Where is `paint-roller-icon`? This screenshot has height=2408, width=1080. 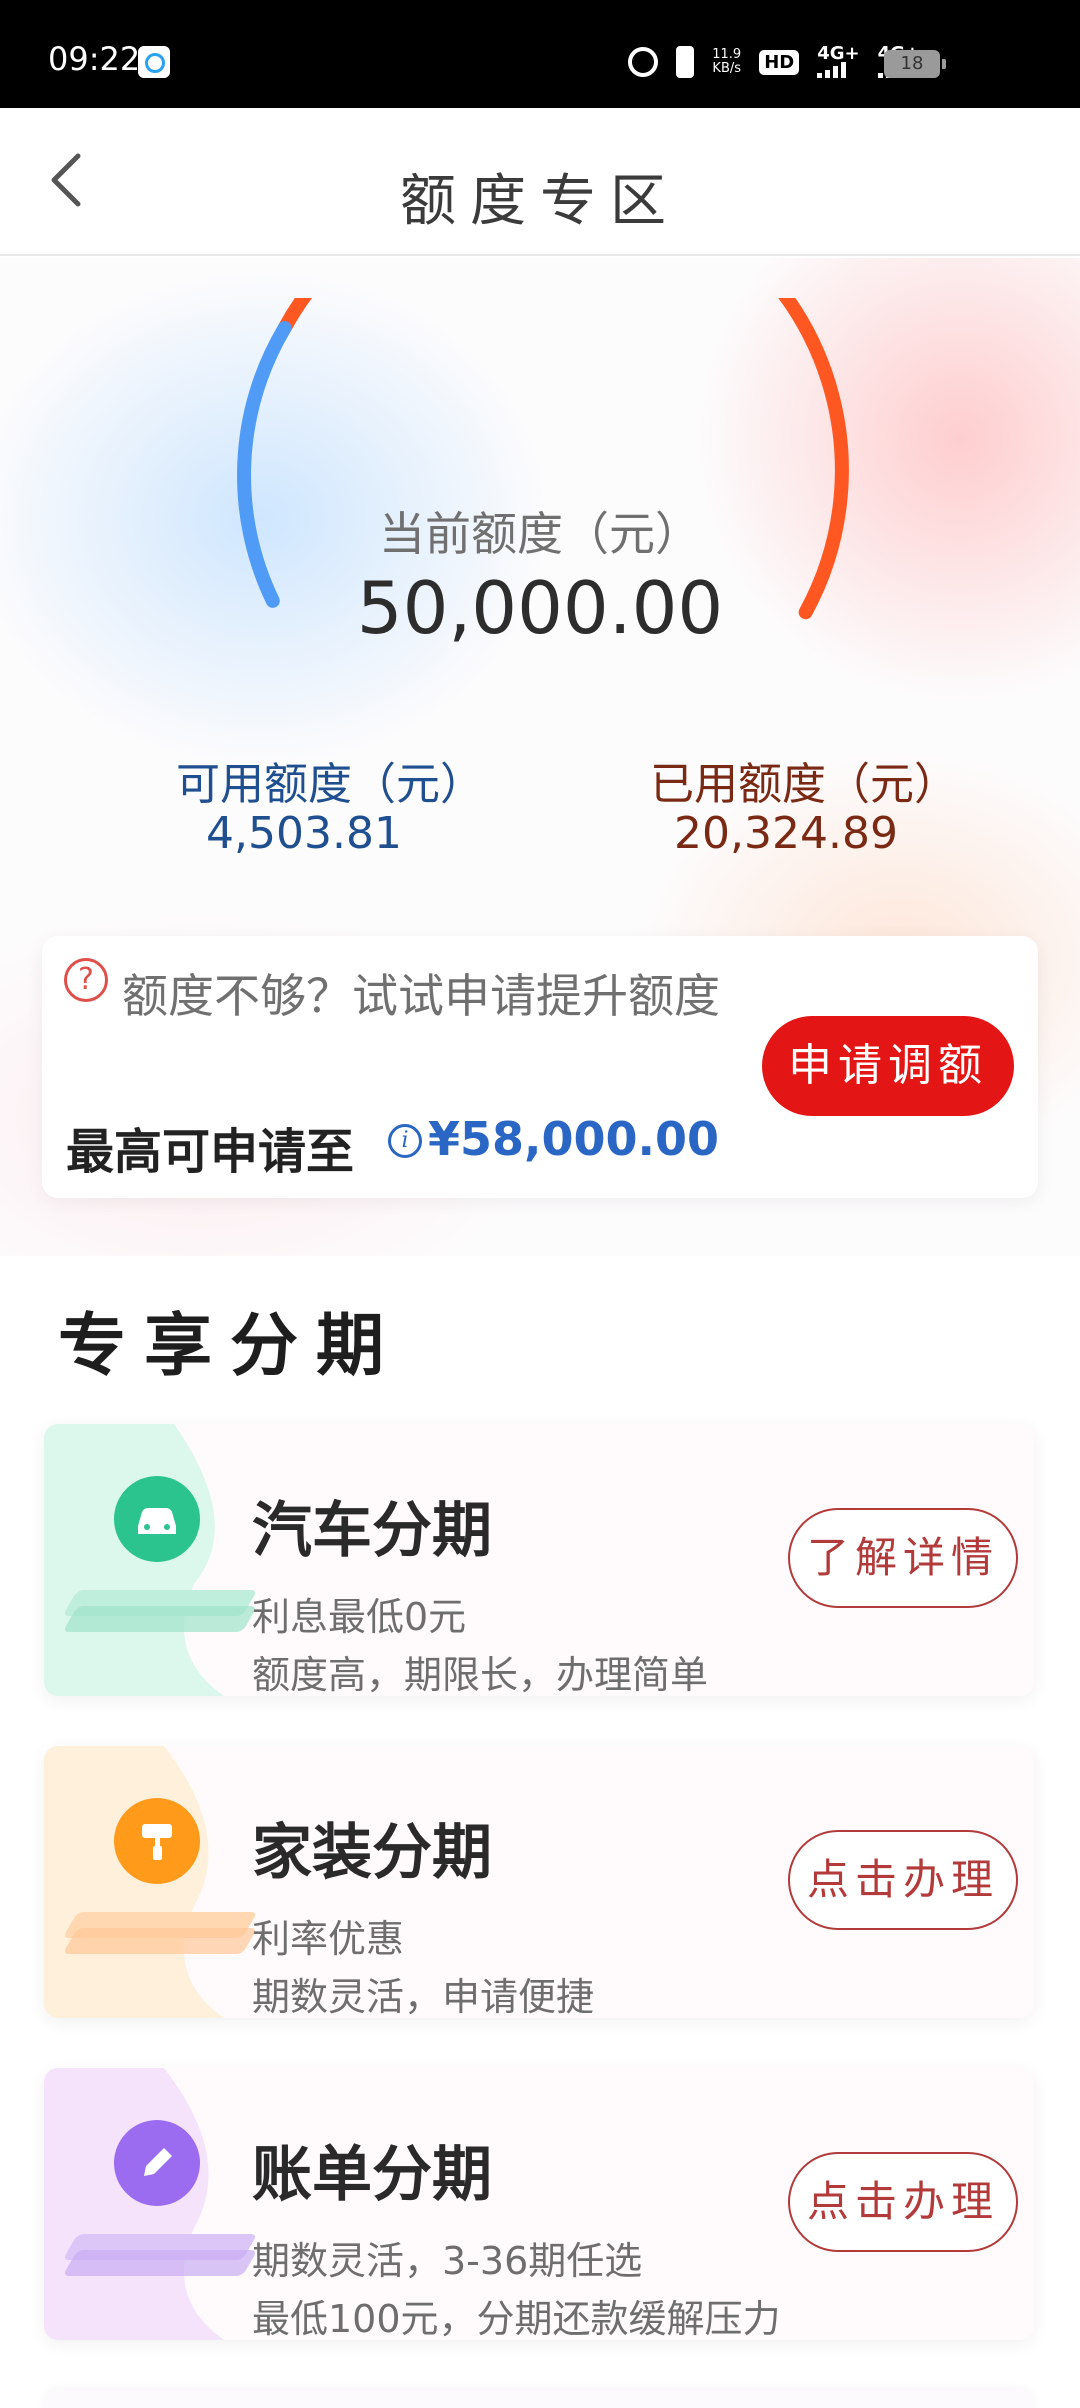 paint-roller-icon is located at coordinates (163, 1881).